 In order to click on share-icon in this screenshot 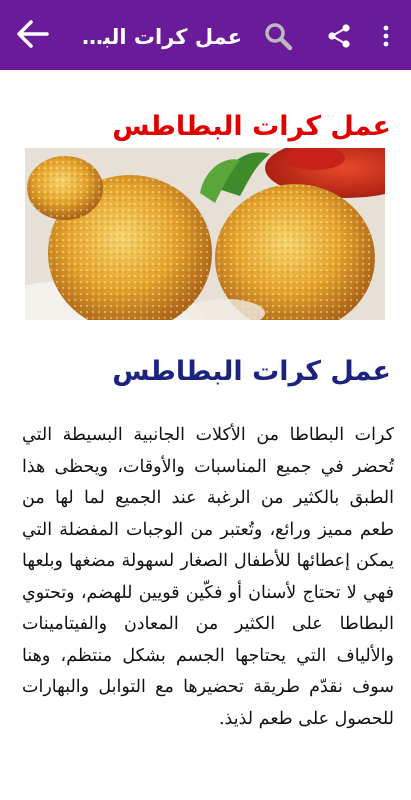, I will do `click(339, 38)`.